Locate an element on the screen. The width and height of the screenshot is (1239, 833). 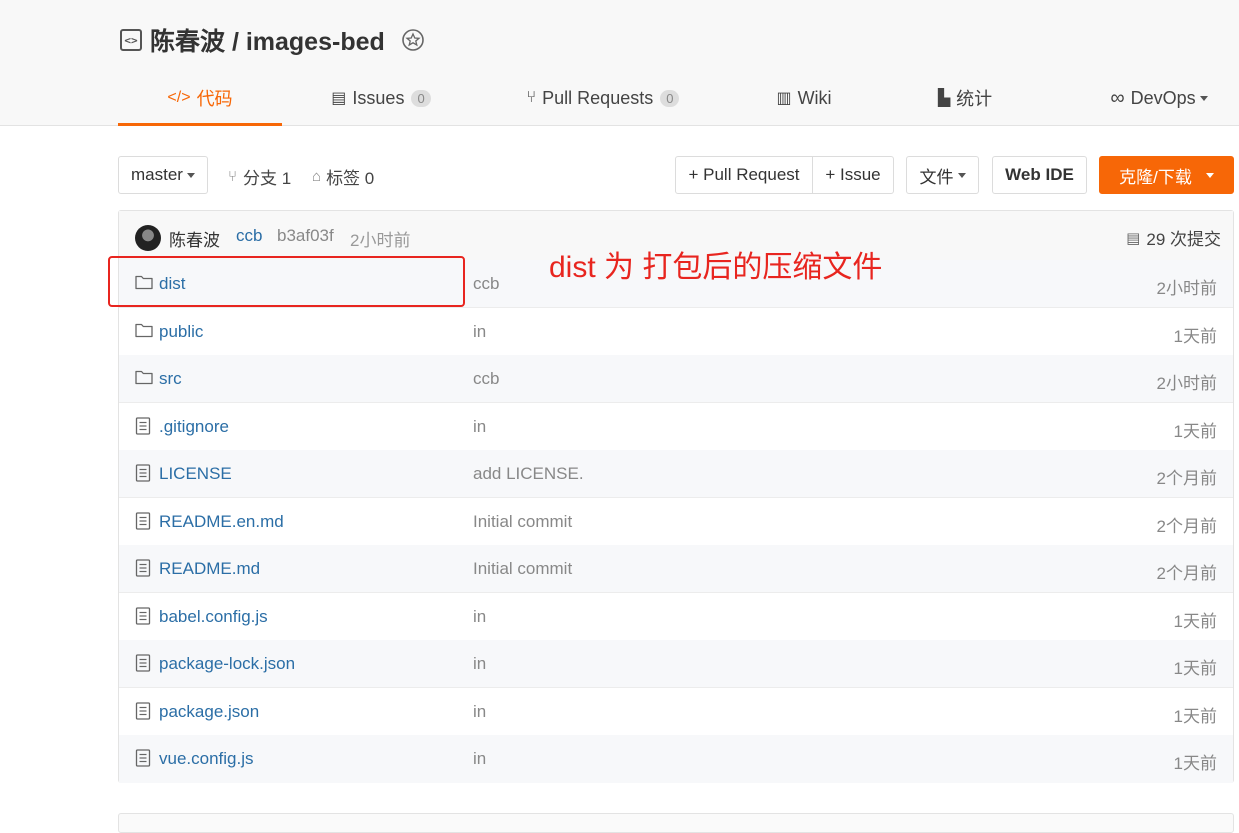
file-row: LICENSE add LICENSE. 2个月前 is located at coordinates (676, 474).